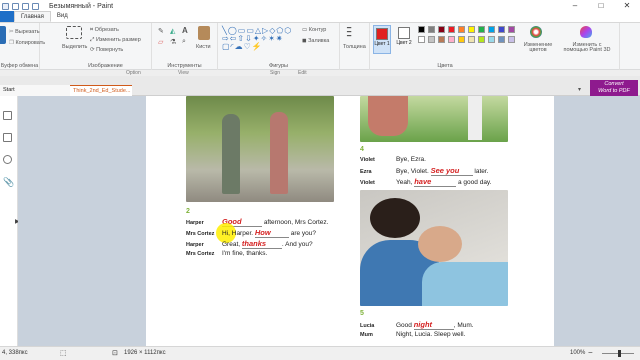 The image size is (640, 360). Describe the element at coordinates (3, 35) in the screenshot. I see `paste-icon` at that location.